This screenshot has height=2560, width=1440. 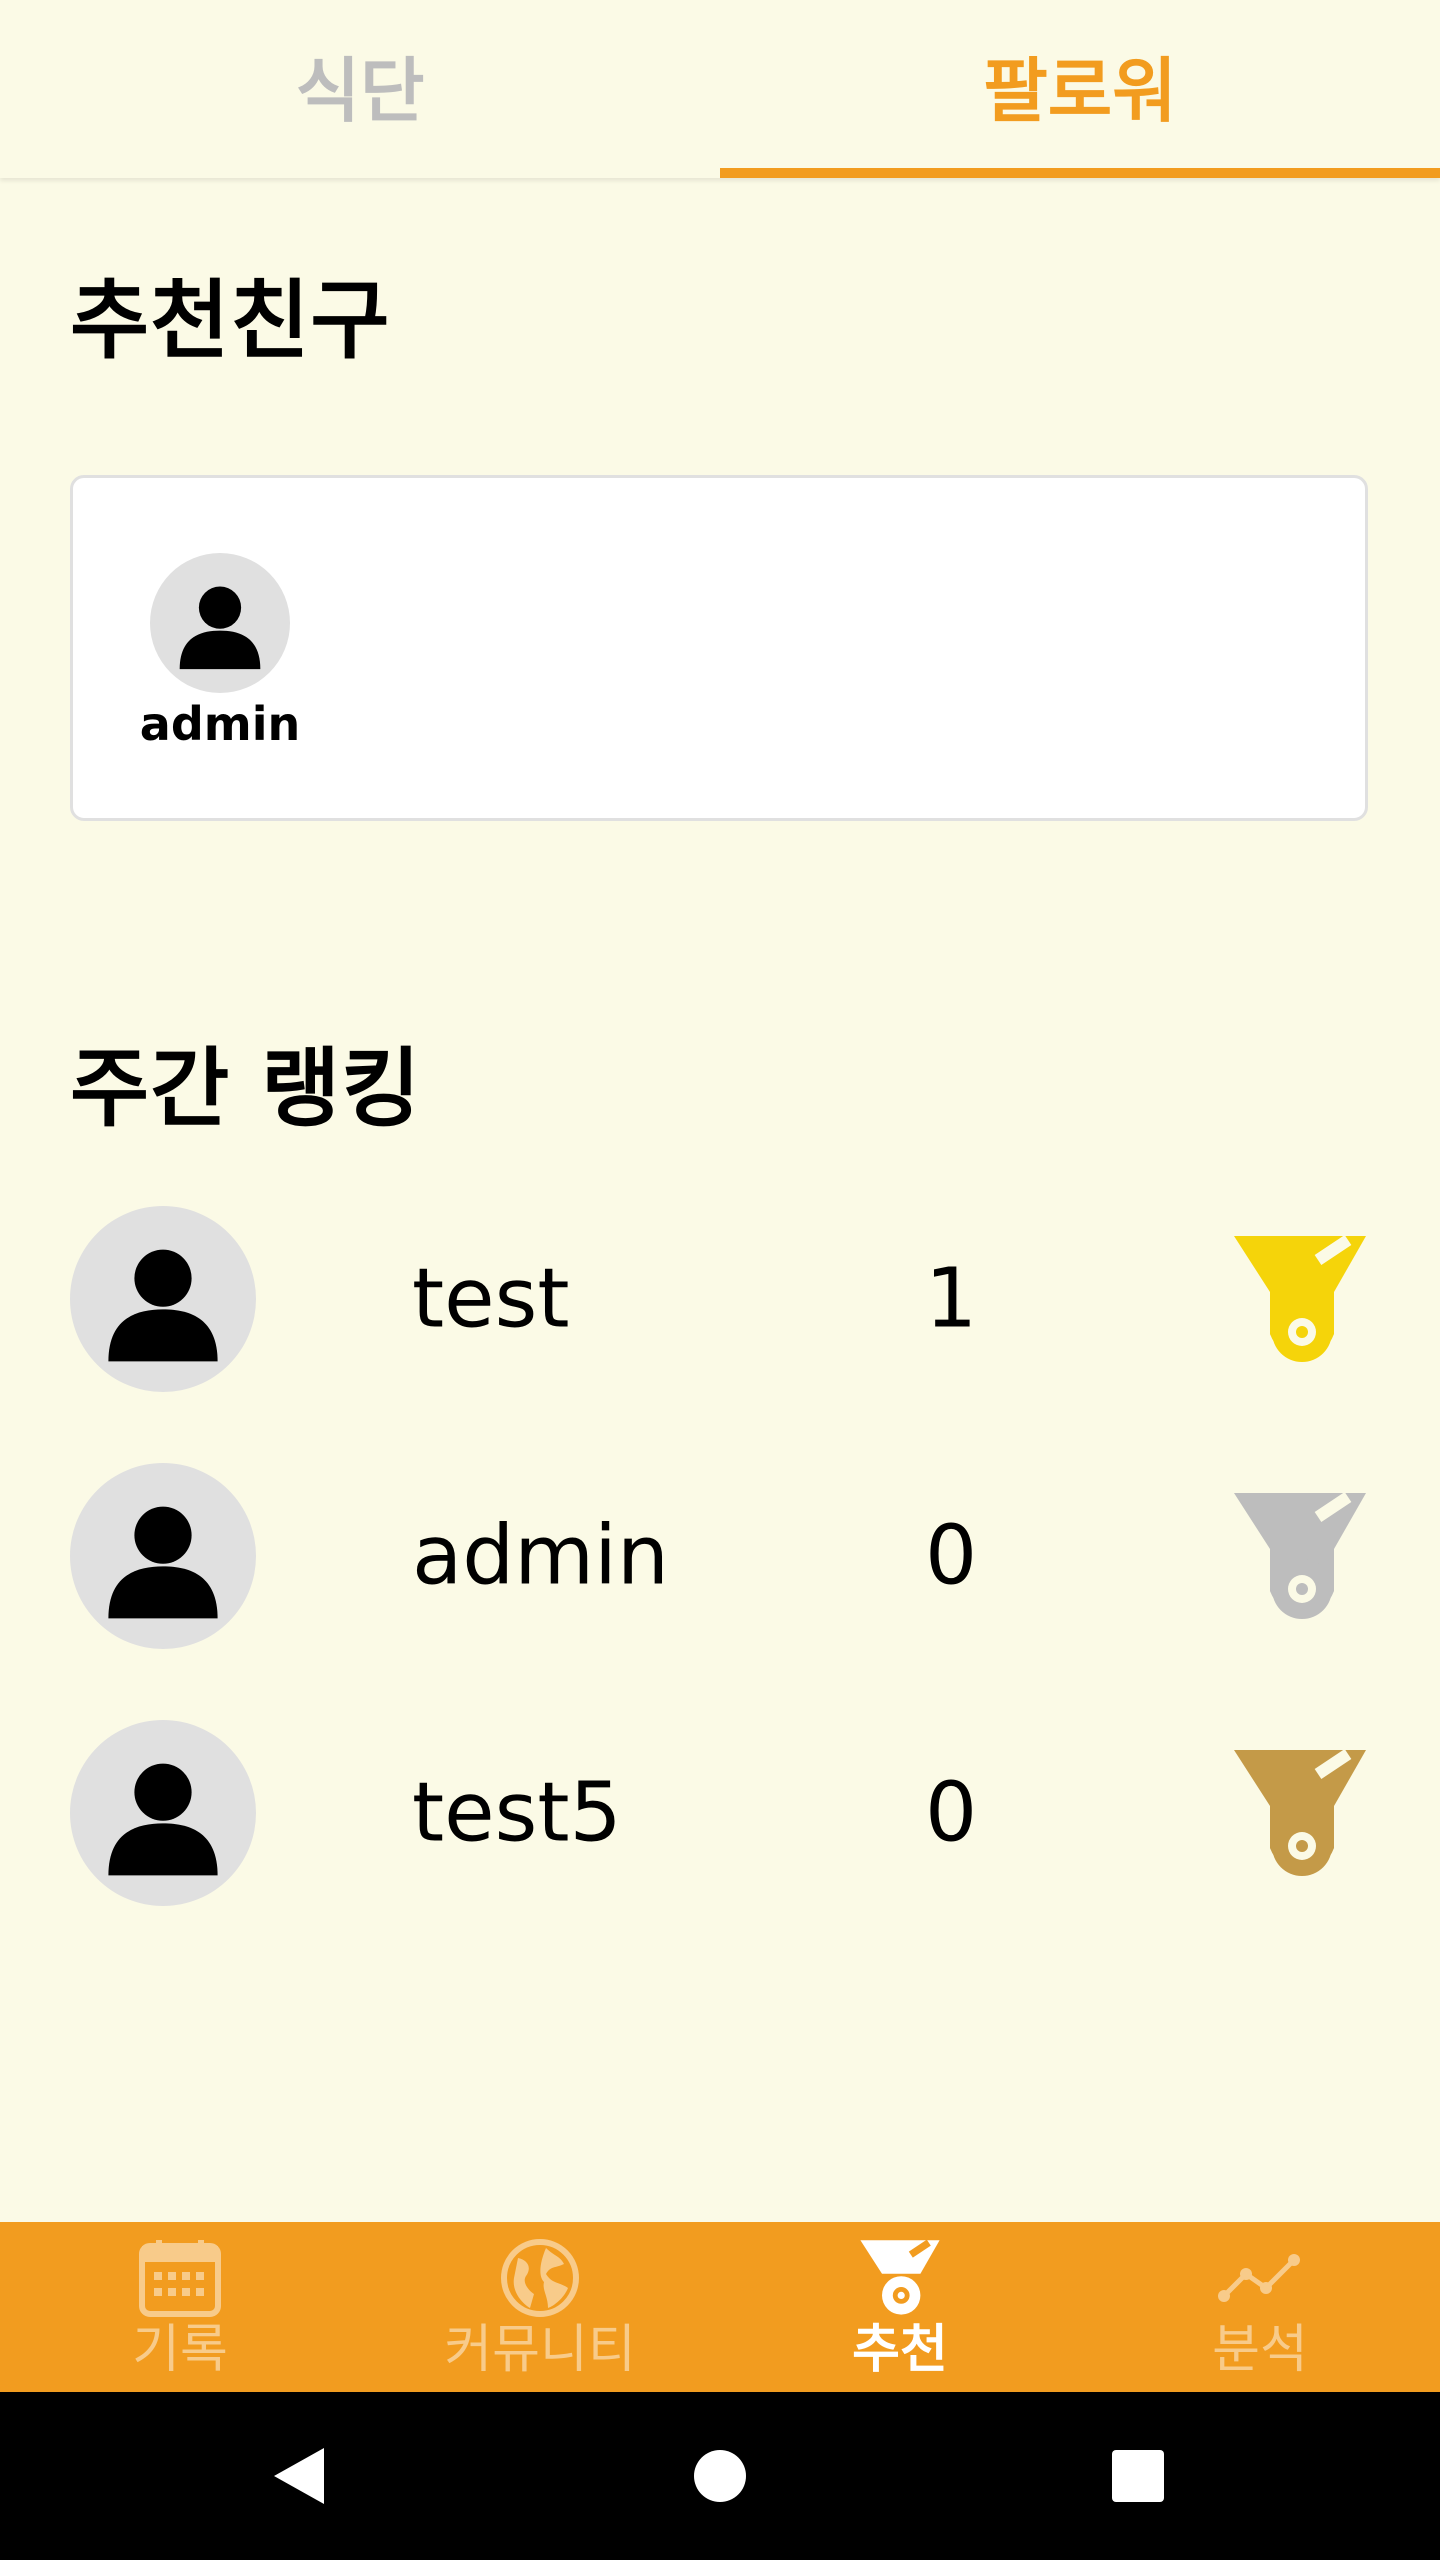 I want to click on recommend-friend-item: admin, so click(x=220, y=652).